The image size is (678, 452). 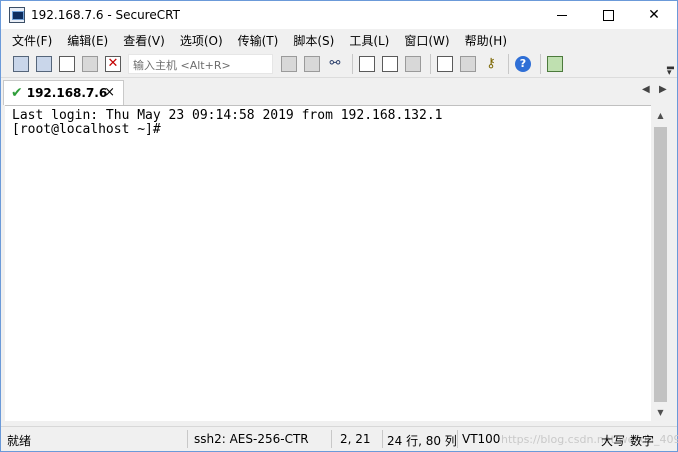 I want to click on minimize-icon, so click(x=562, y=15).